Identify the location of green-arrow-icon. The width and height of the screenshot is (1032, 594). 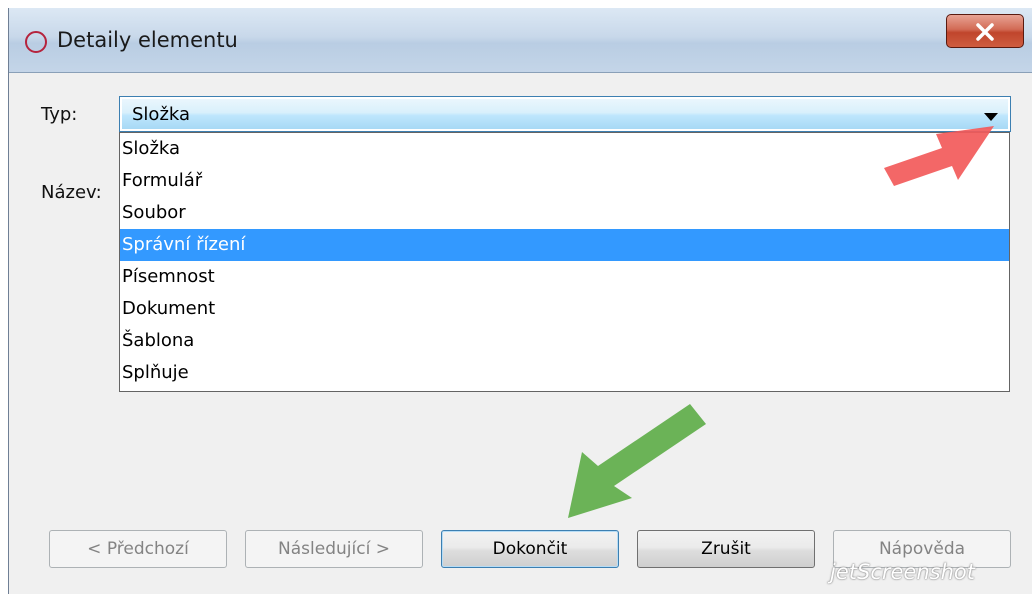
(637, 461).